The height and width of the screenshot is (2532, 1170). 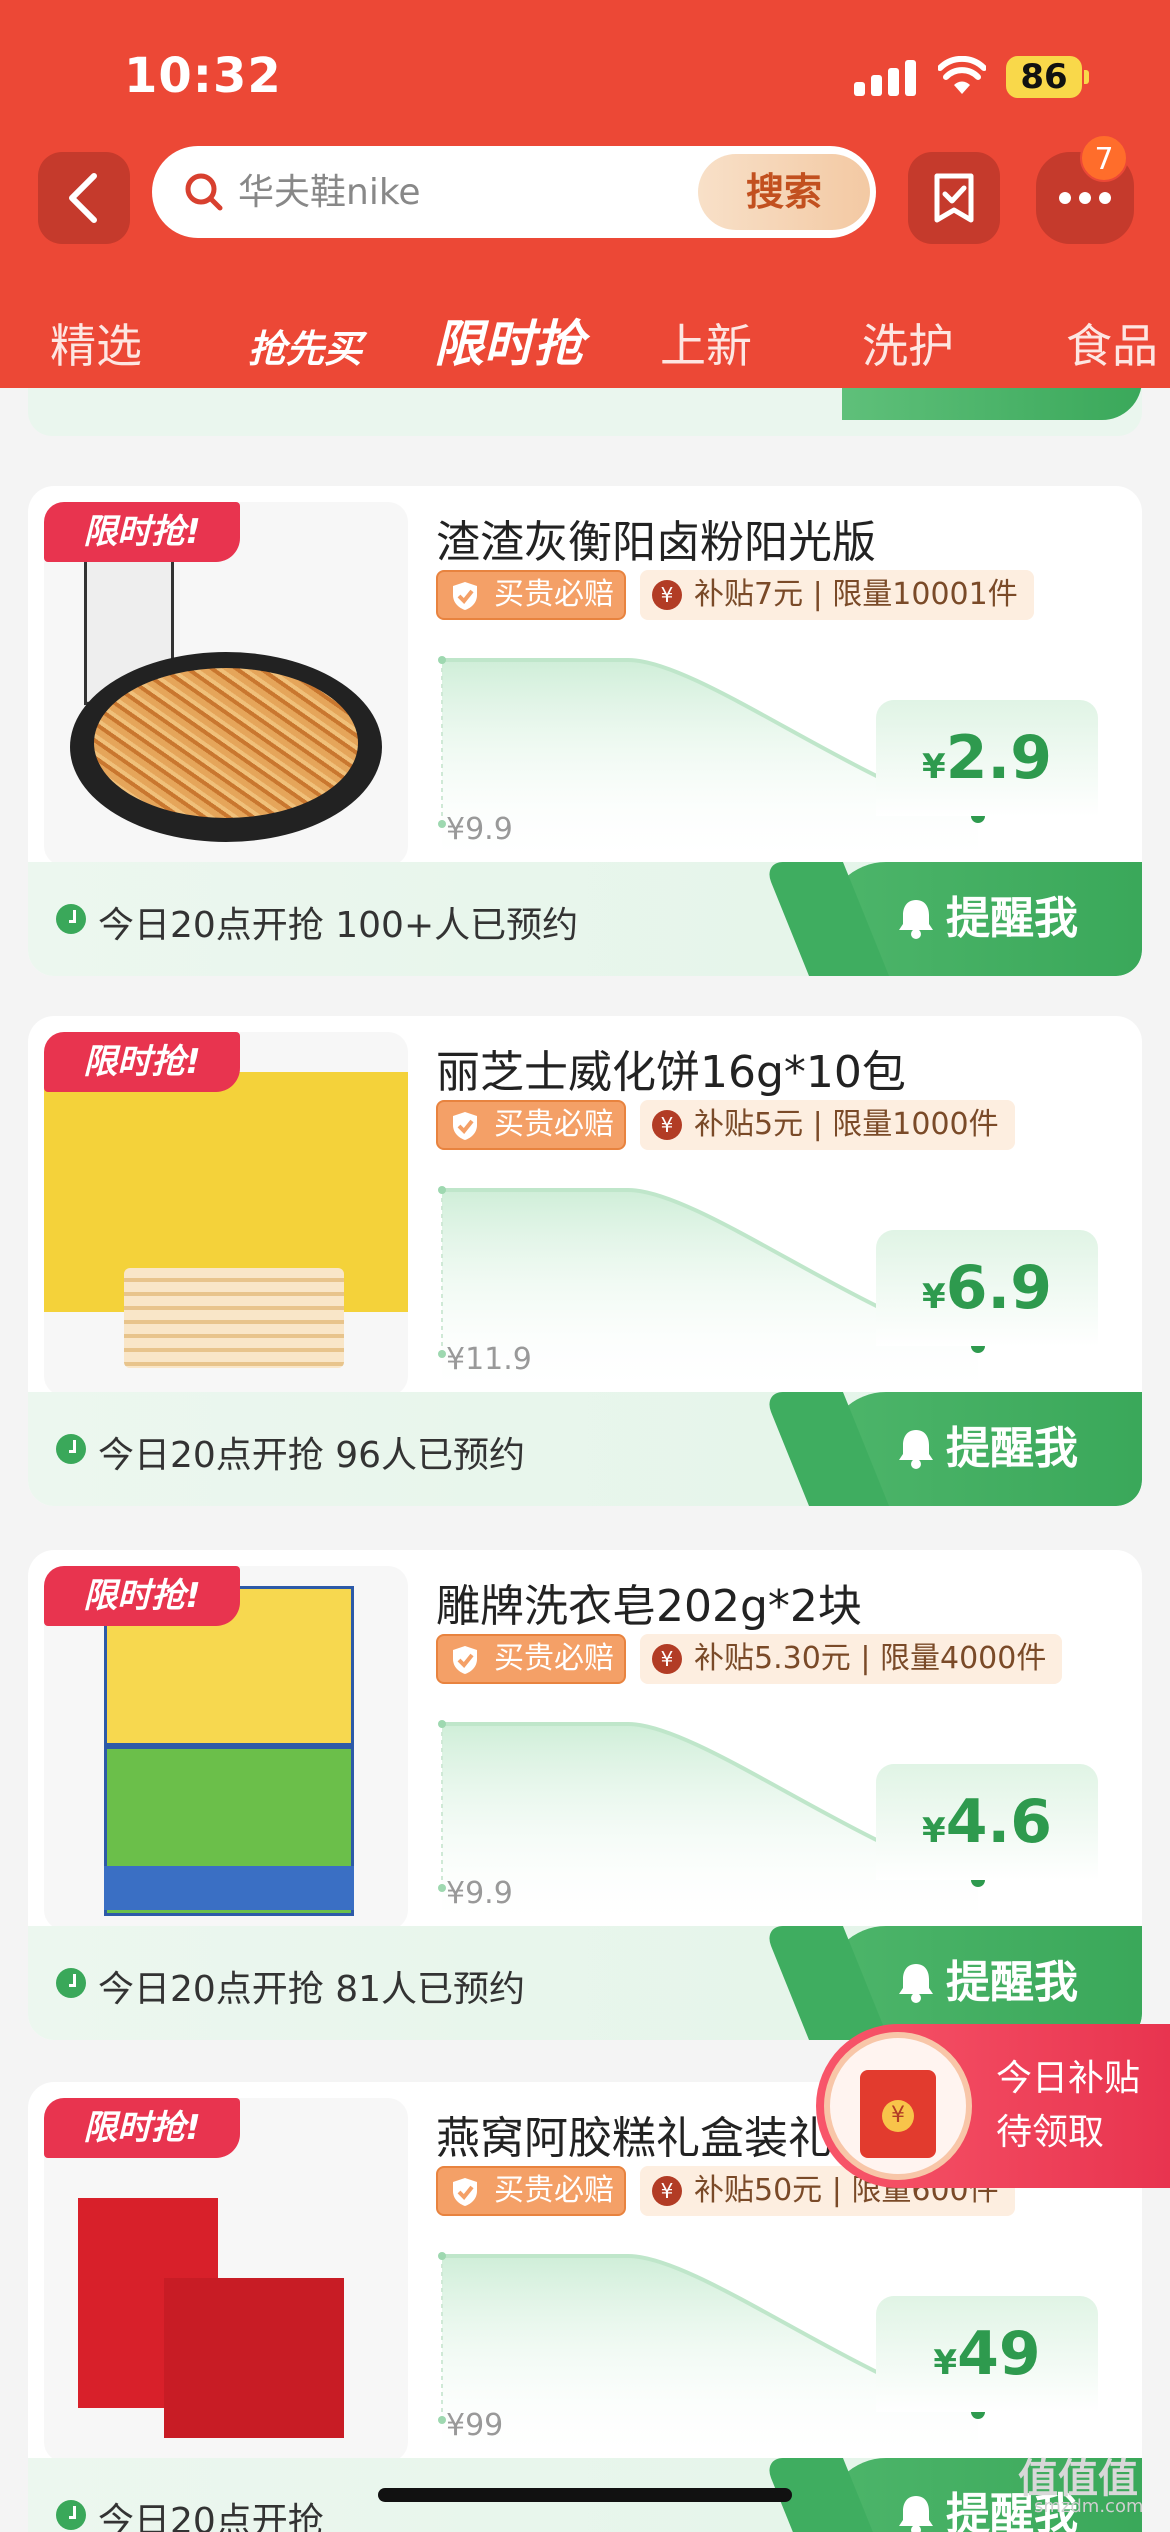 I want to click on gift-box, so click(x=254, y=2333).